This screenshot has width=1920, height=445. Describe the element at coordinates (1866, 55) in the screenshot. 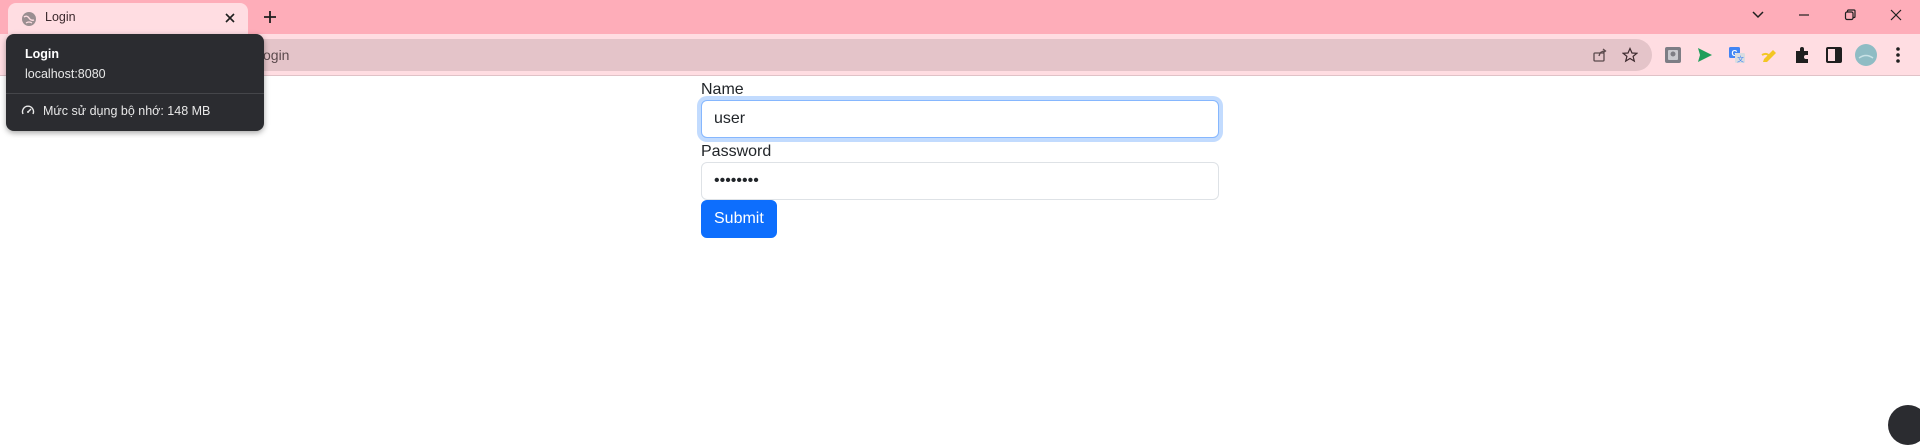

I see `profile-avatar` at that location.